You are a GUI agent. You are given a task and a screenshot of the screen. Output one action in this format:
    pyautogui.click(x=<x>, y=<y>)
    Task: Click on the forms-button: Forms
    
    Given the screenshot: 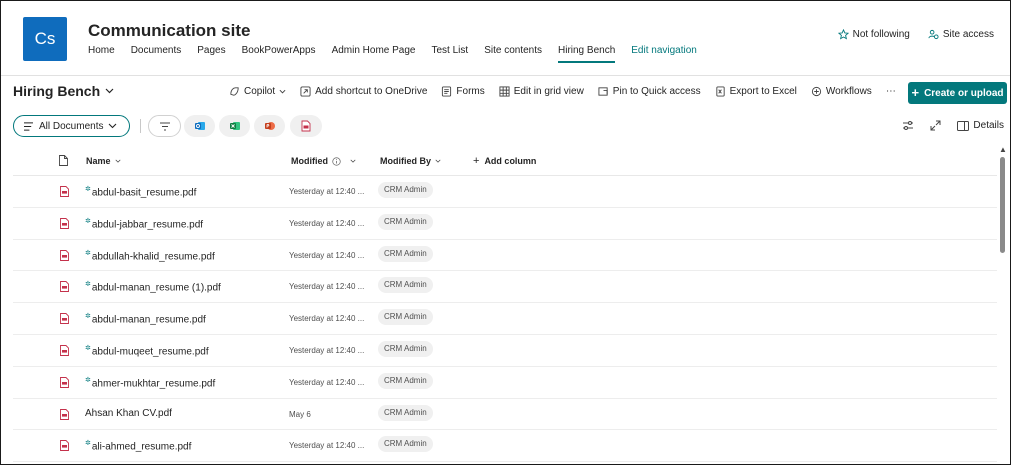 What is the action you would take?
    pyautogui.click(x=463, y=91)
    